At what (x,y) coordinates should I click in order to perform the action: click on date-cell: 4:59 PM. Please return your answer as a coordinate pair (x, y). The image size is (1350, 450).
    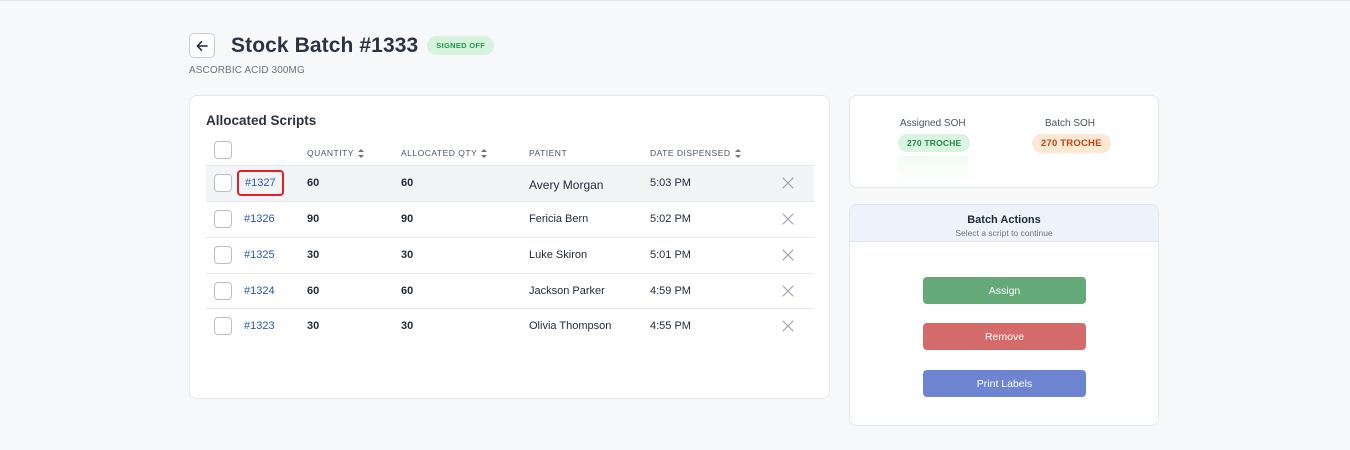
    Looking at the image, I should click on (670, 291).